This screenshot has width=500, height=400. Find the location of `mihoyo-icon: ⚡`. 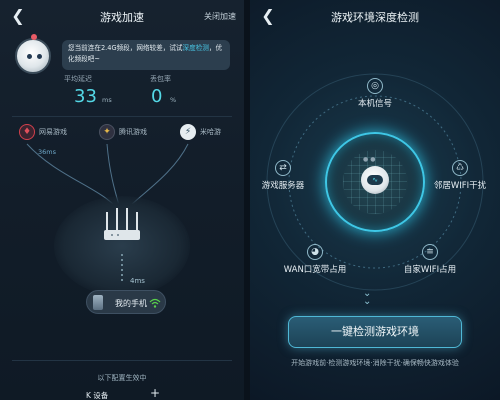

mihoyo-icon: ⚡ is located at coordinates (188, 132).